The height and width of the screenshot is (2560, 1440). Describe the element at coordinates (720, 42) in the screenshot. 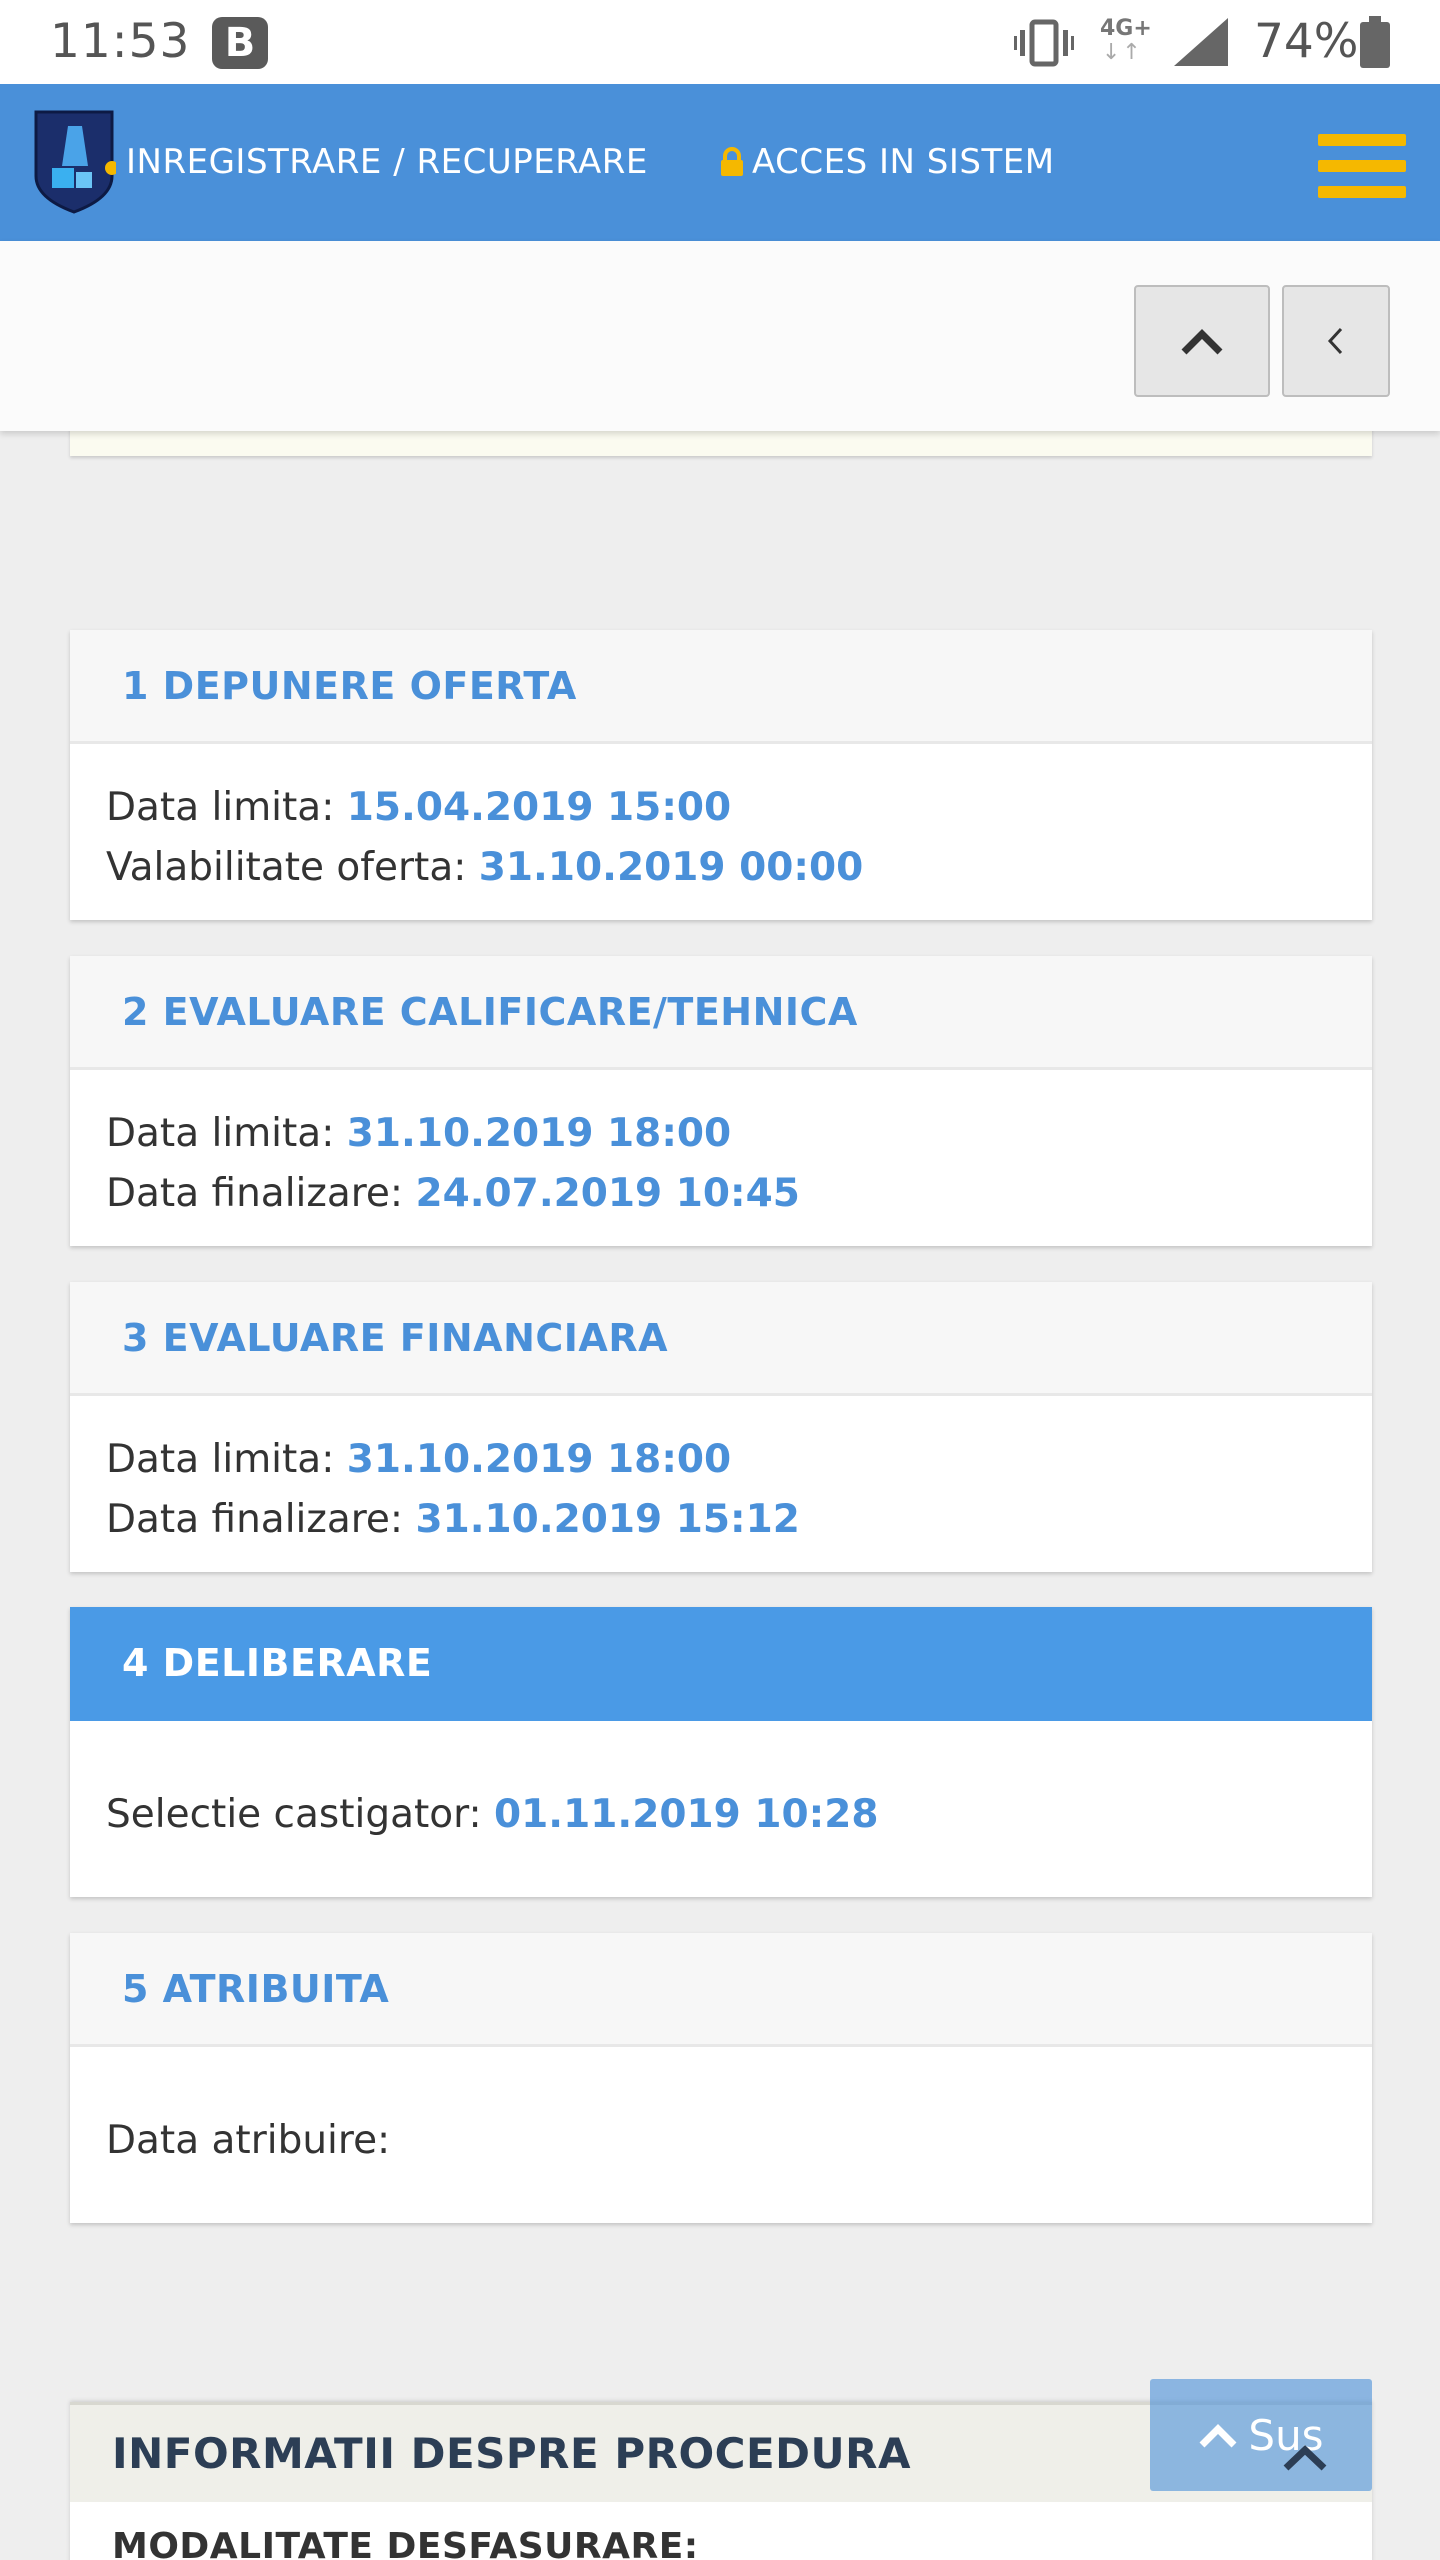

I see `status-bar: 11:53 B 4G+ ↓↑ 74%` at that location.